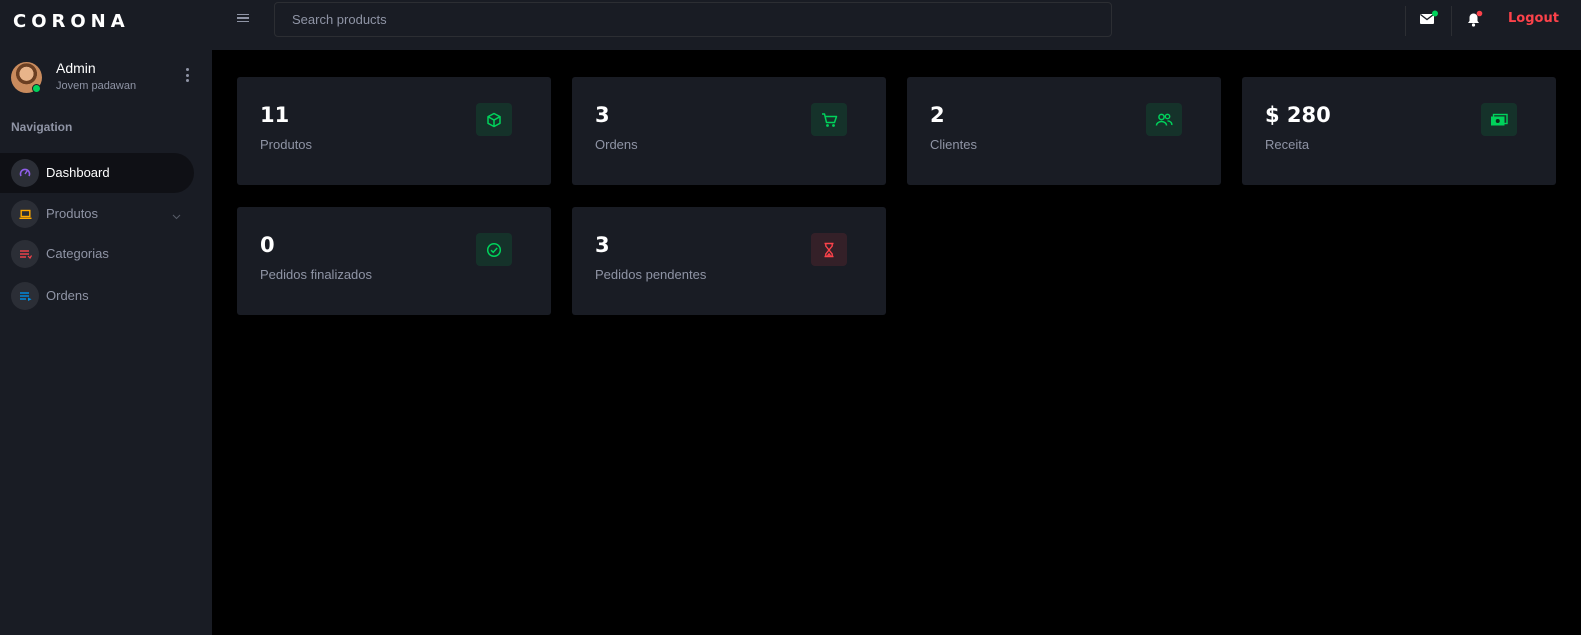  What do you see at coordinates (394, 261) in the screenshot?
I see `stat-card-pedidos-finalizados: 0 Pedidos finalizados` at bounding box center [394, 261].